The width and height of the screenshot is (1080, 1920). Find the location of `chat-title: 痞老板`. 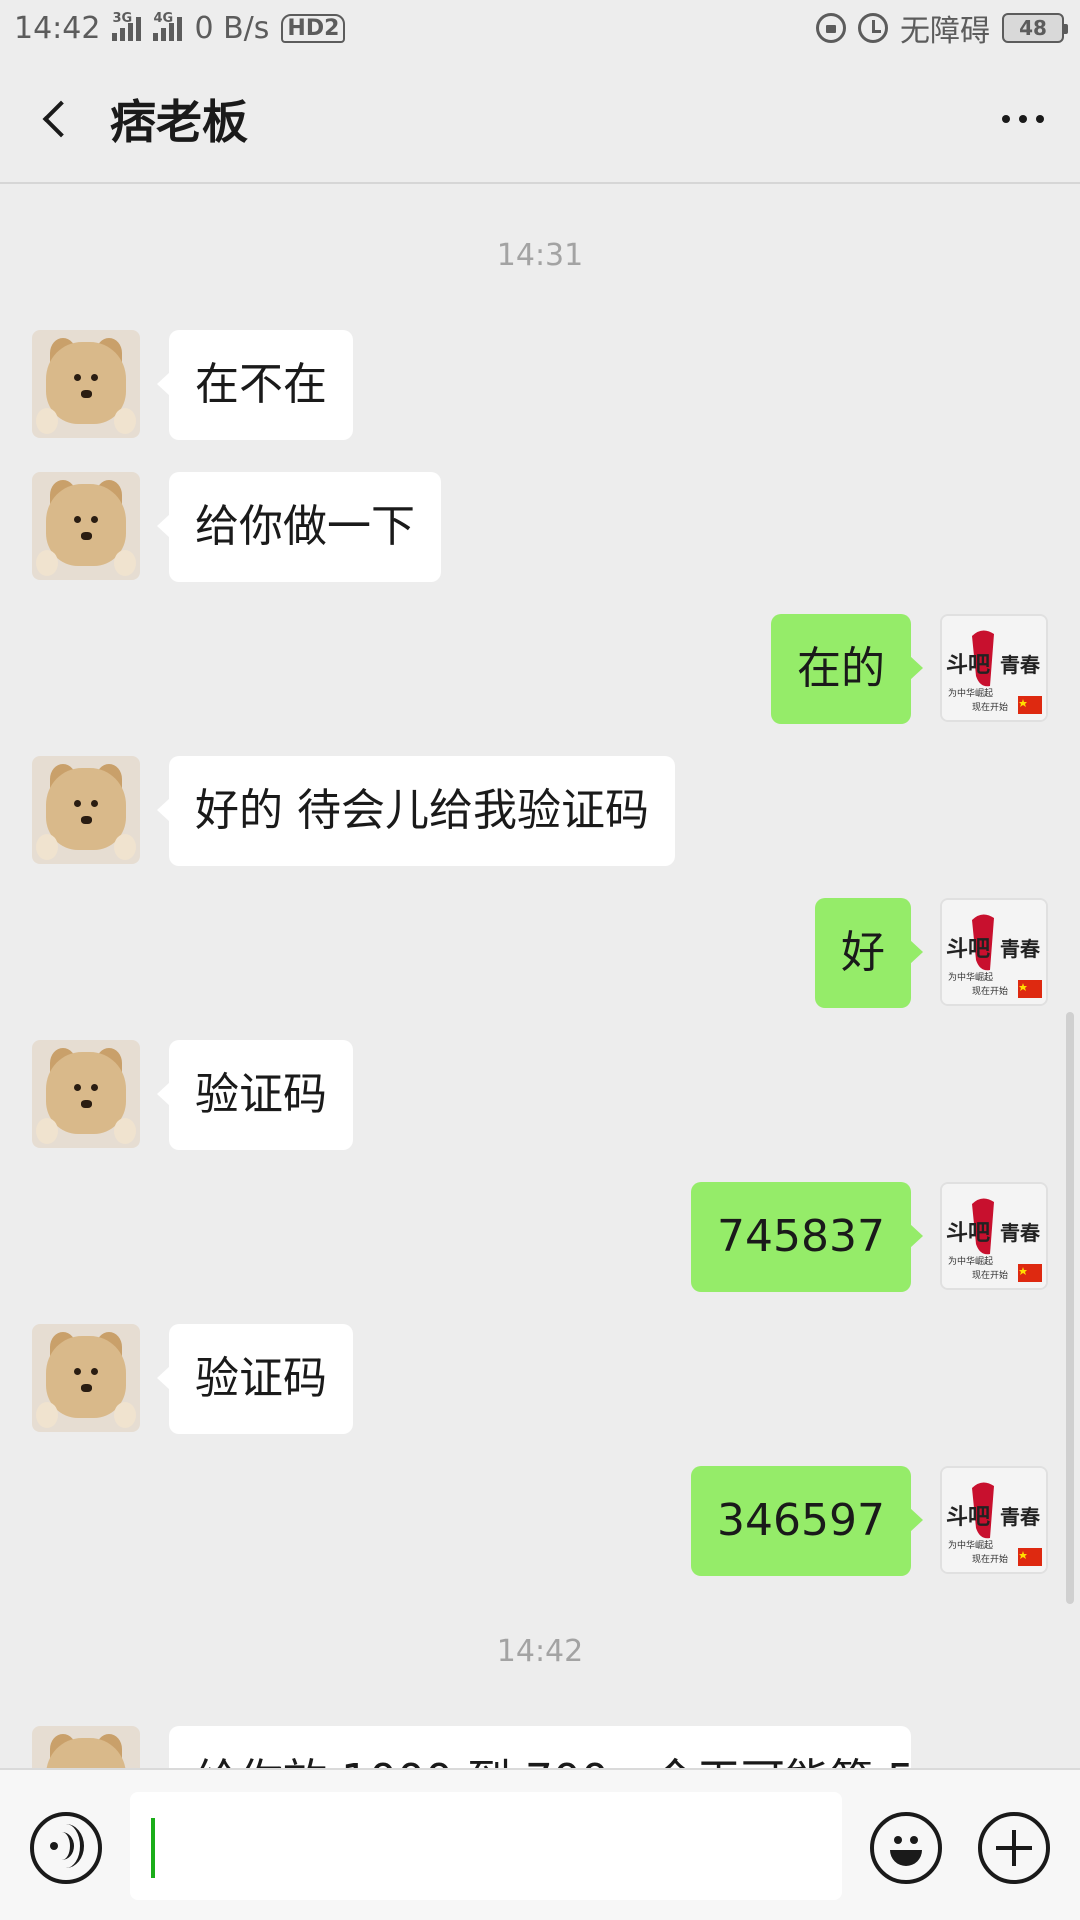

chat-title: 痞老板 is located at coordinates (179, 122).